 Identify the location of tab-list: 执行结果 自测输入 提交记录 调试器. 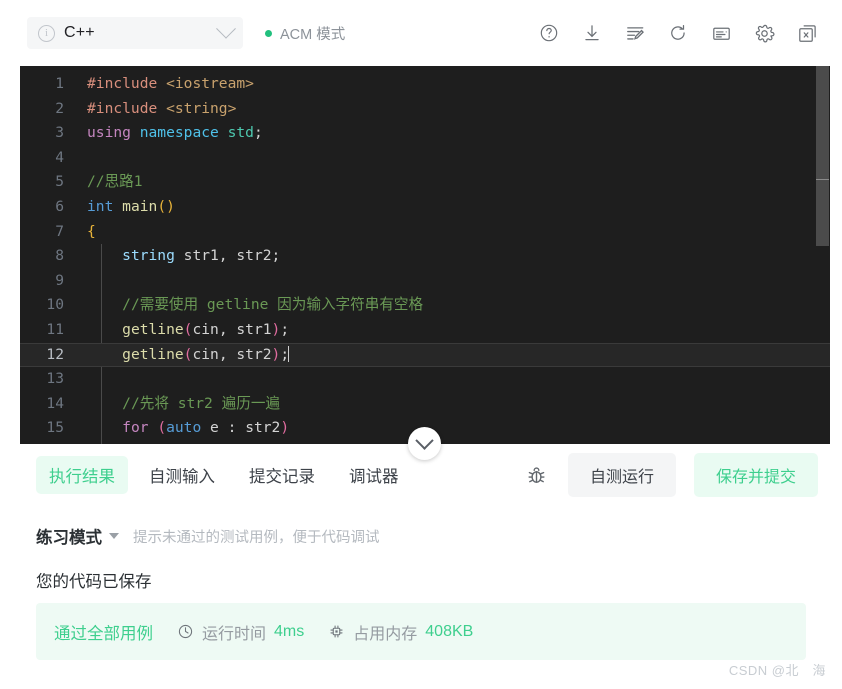
(224, 475).